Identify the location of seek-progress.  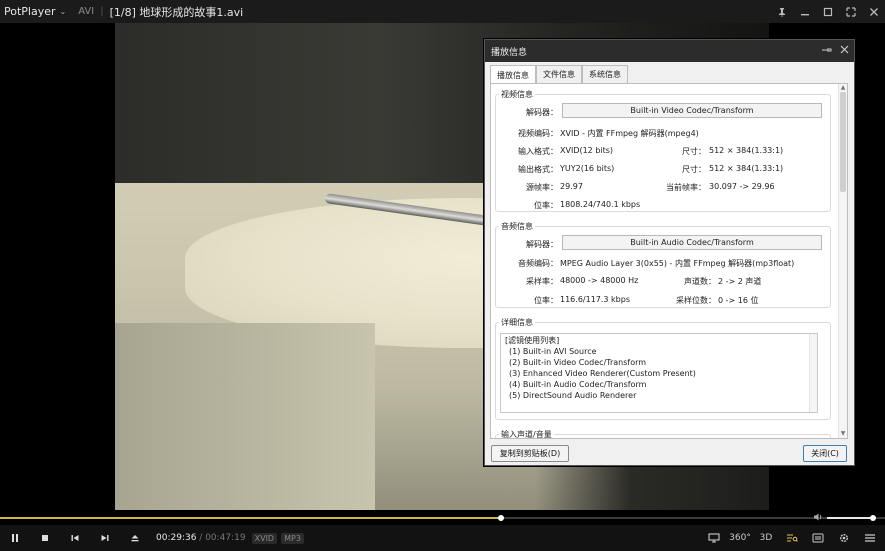
(250, 518).